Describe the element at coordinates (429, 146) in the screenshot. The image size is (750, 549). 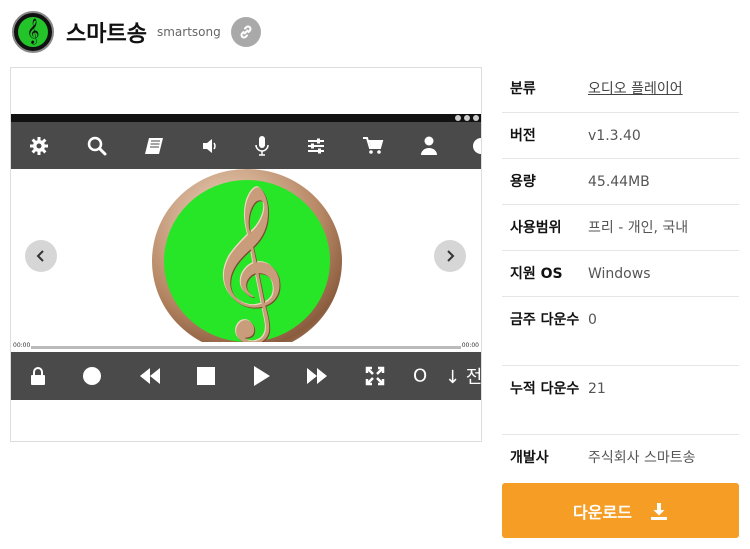
I see `user-icon` at that location.